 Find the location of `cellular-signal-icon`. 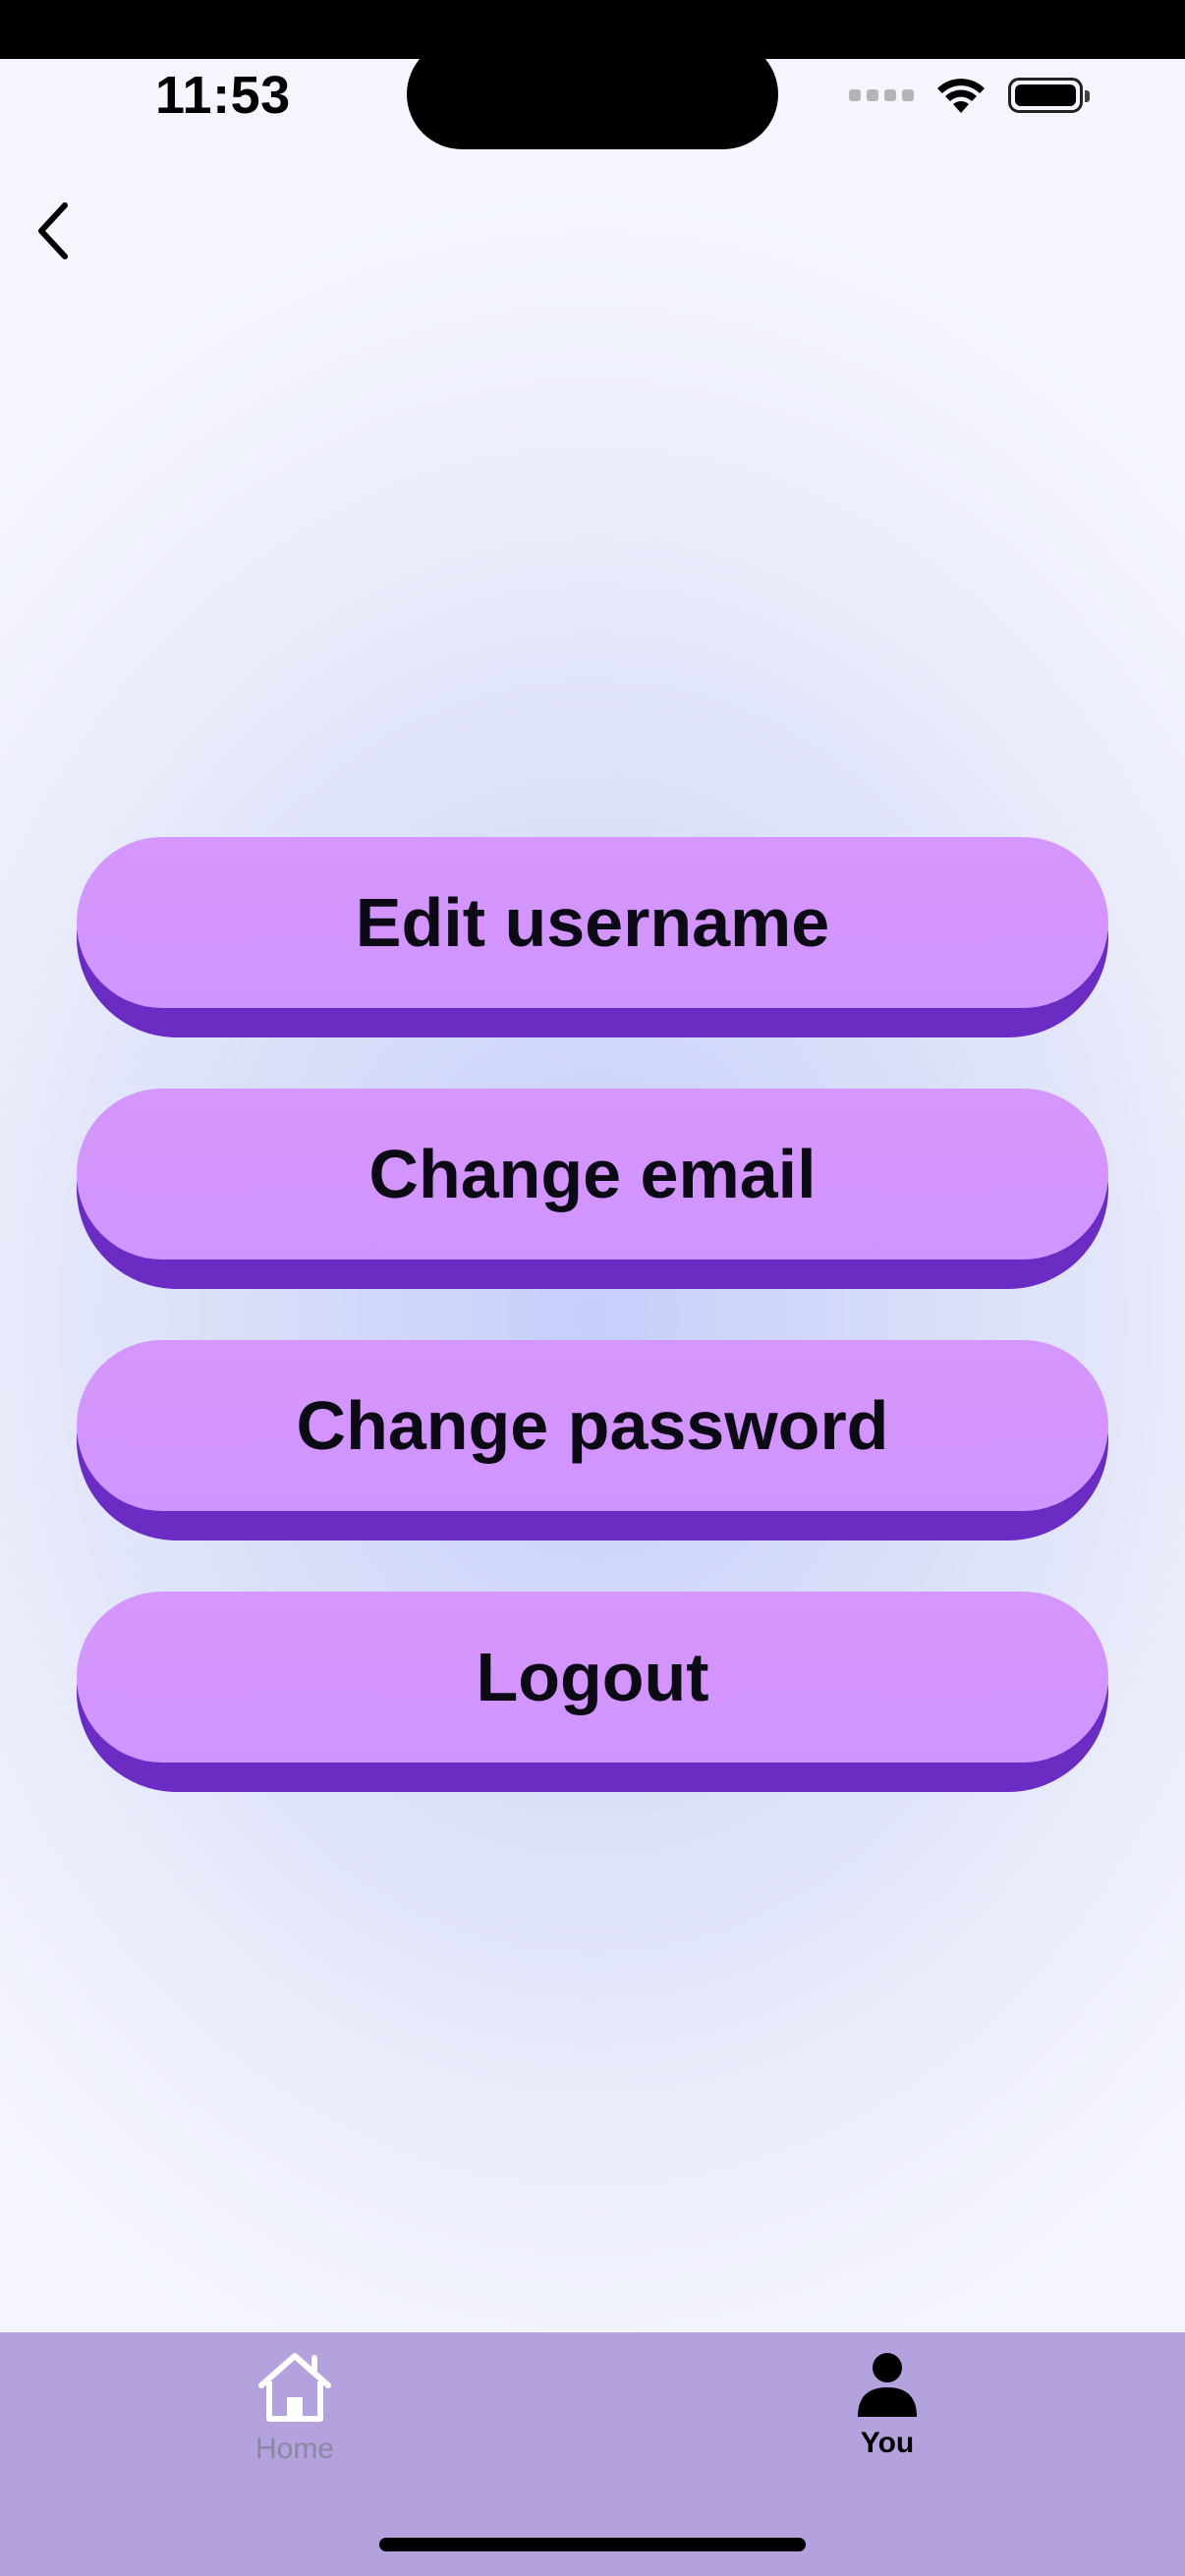

cellular-signal-icon is located at coordinates (881, 95).